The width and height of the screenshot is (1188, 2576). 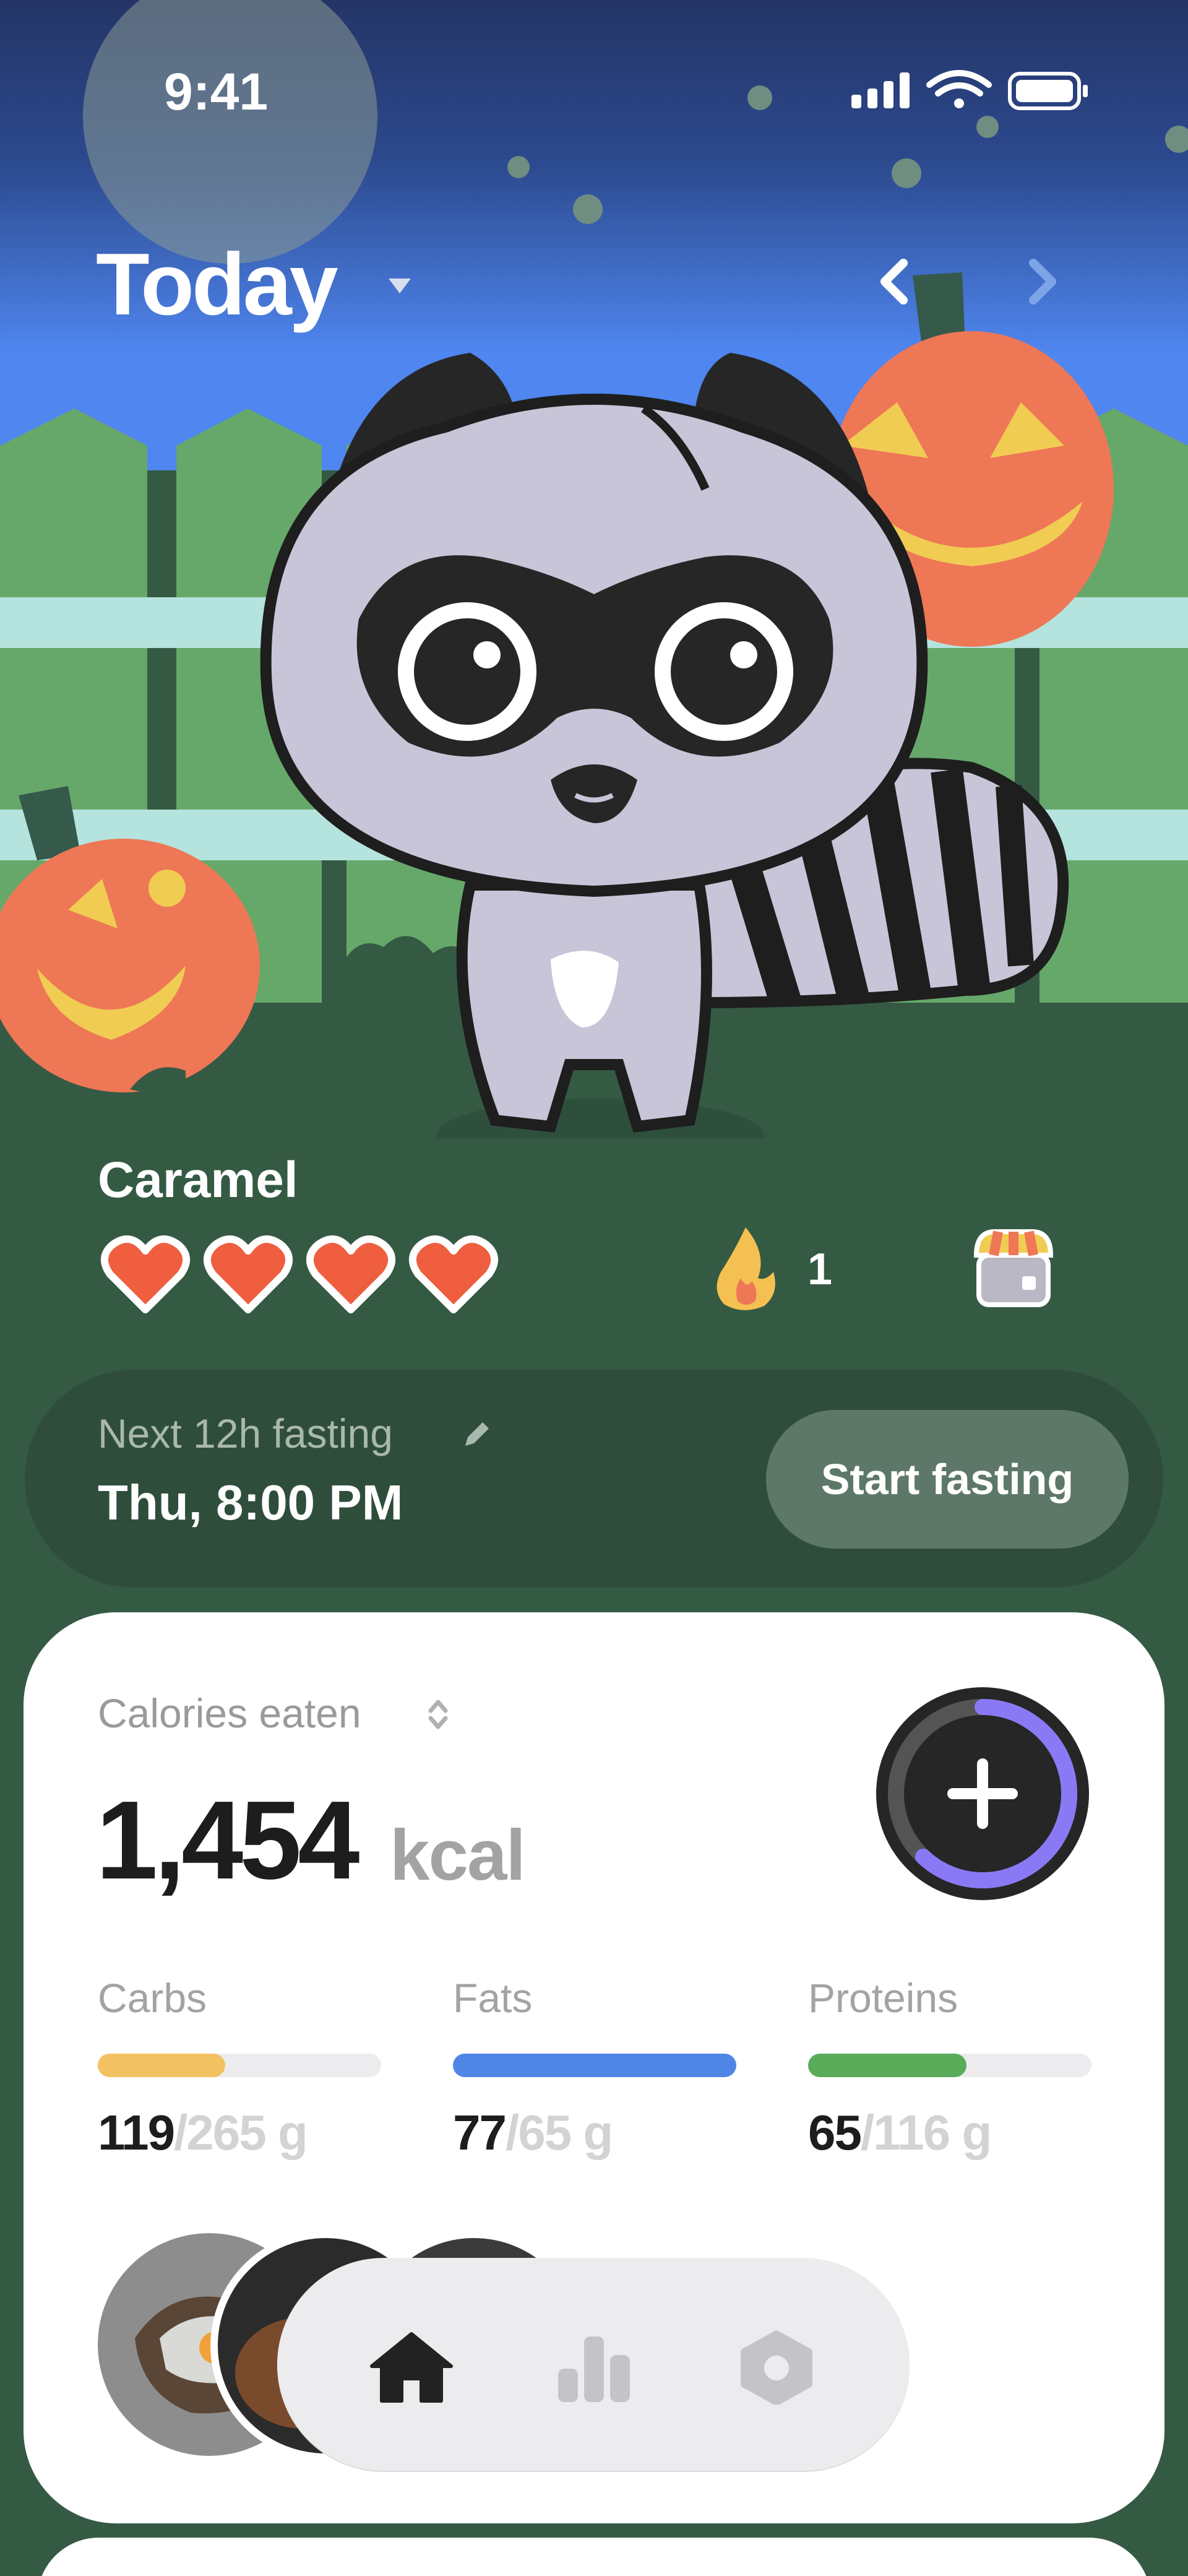 I want to click on page-title: Today, so click(x=217, y=284).